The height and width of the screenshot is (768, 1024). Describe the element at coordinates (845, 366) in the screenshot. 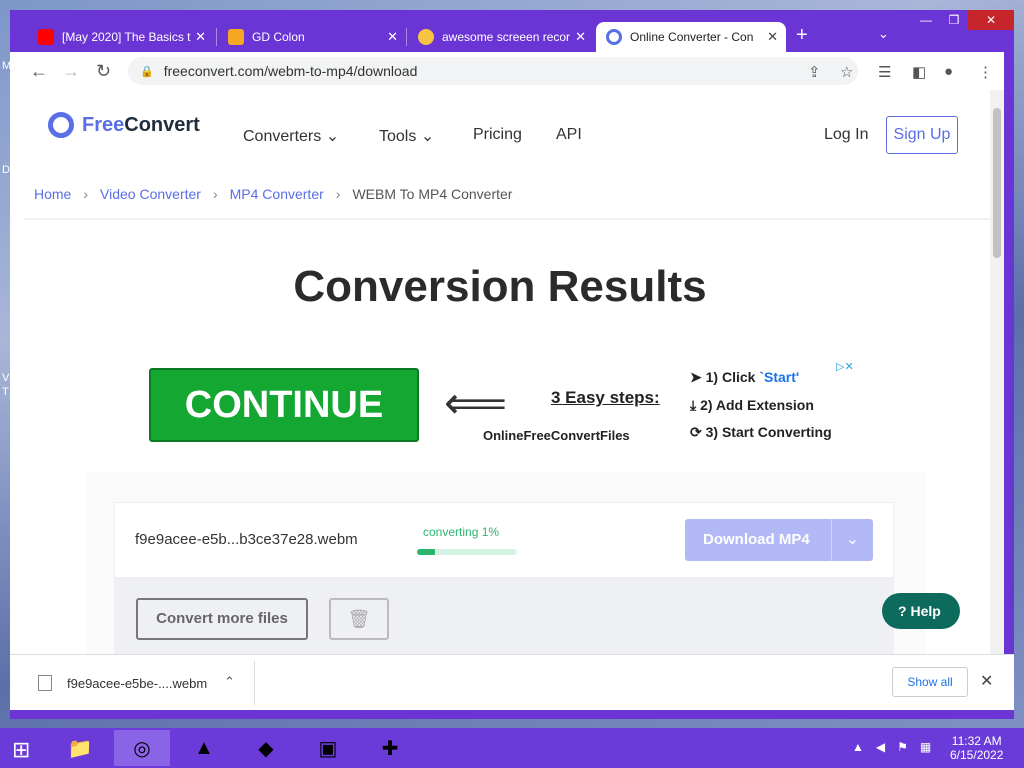

I see `ad-choices-icon: ▷✕` at that location.